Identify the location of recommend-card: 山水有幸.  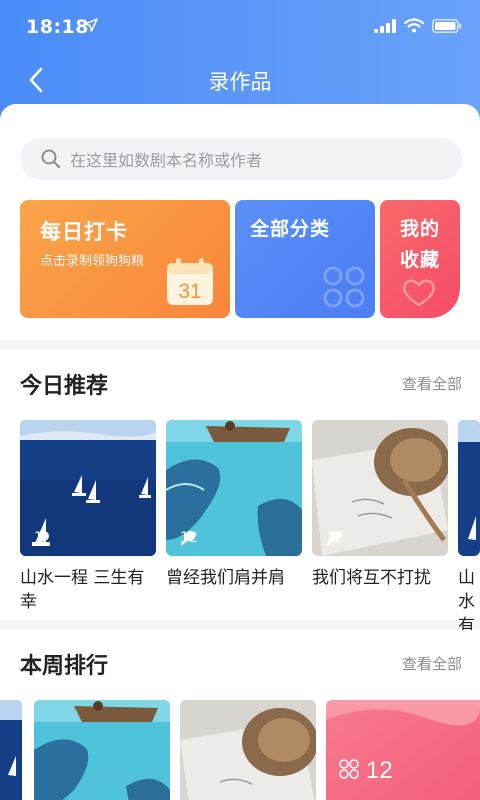
(469, 541).